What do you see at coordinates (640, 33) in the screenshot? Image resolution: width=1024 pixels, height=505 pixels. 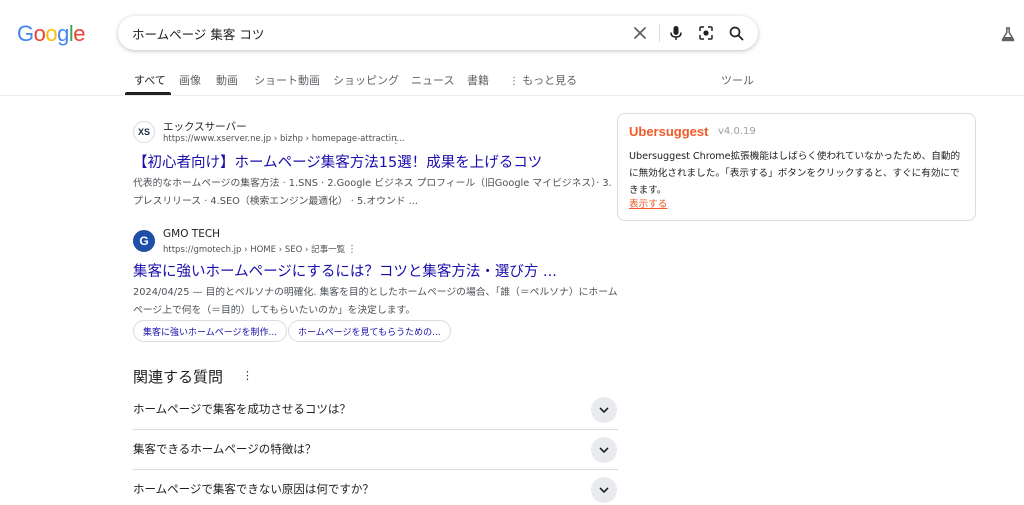 I see `close-icon` at bounding box center [640, 33].